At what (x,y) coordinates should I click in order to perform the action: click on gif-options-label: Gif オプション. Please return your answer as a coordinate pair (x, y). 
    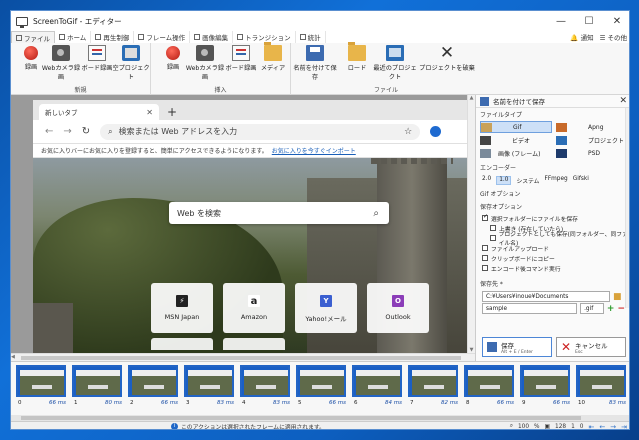
    Looking at the image, I should click on (552, 193).